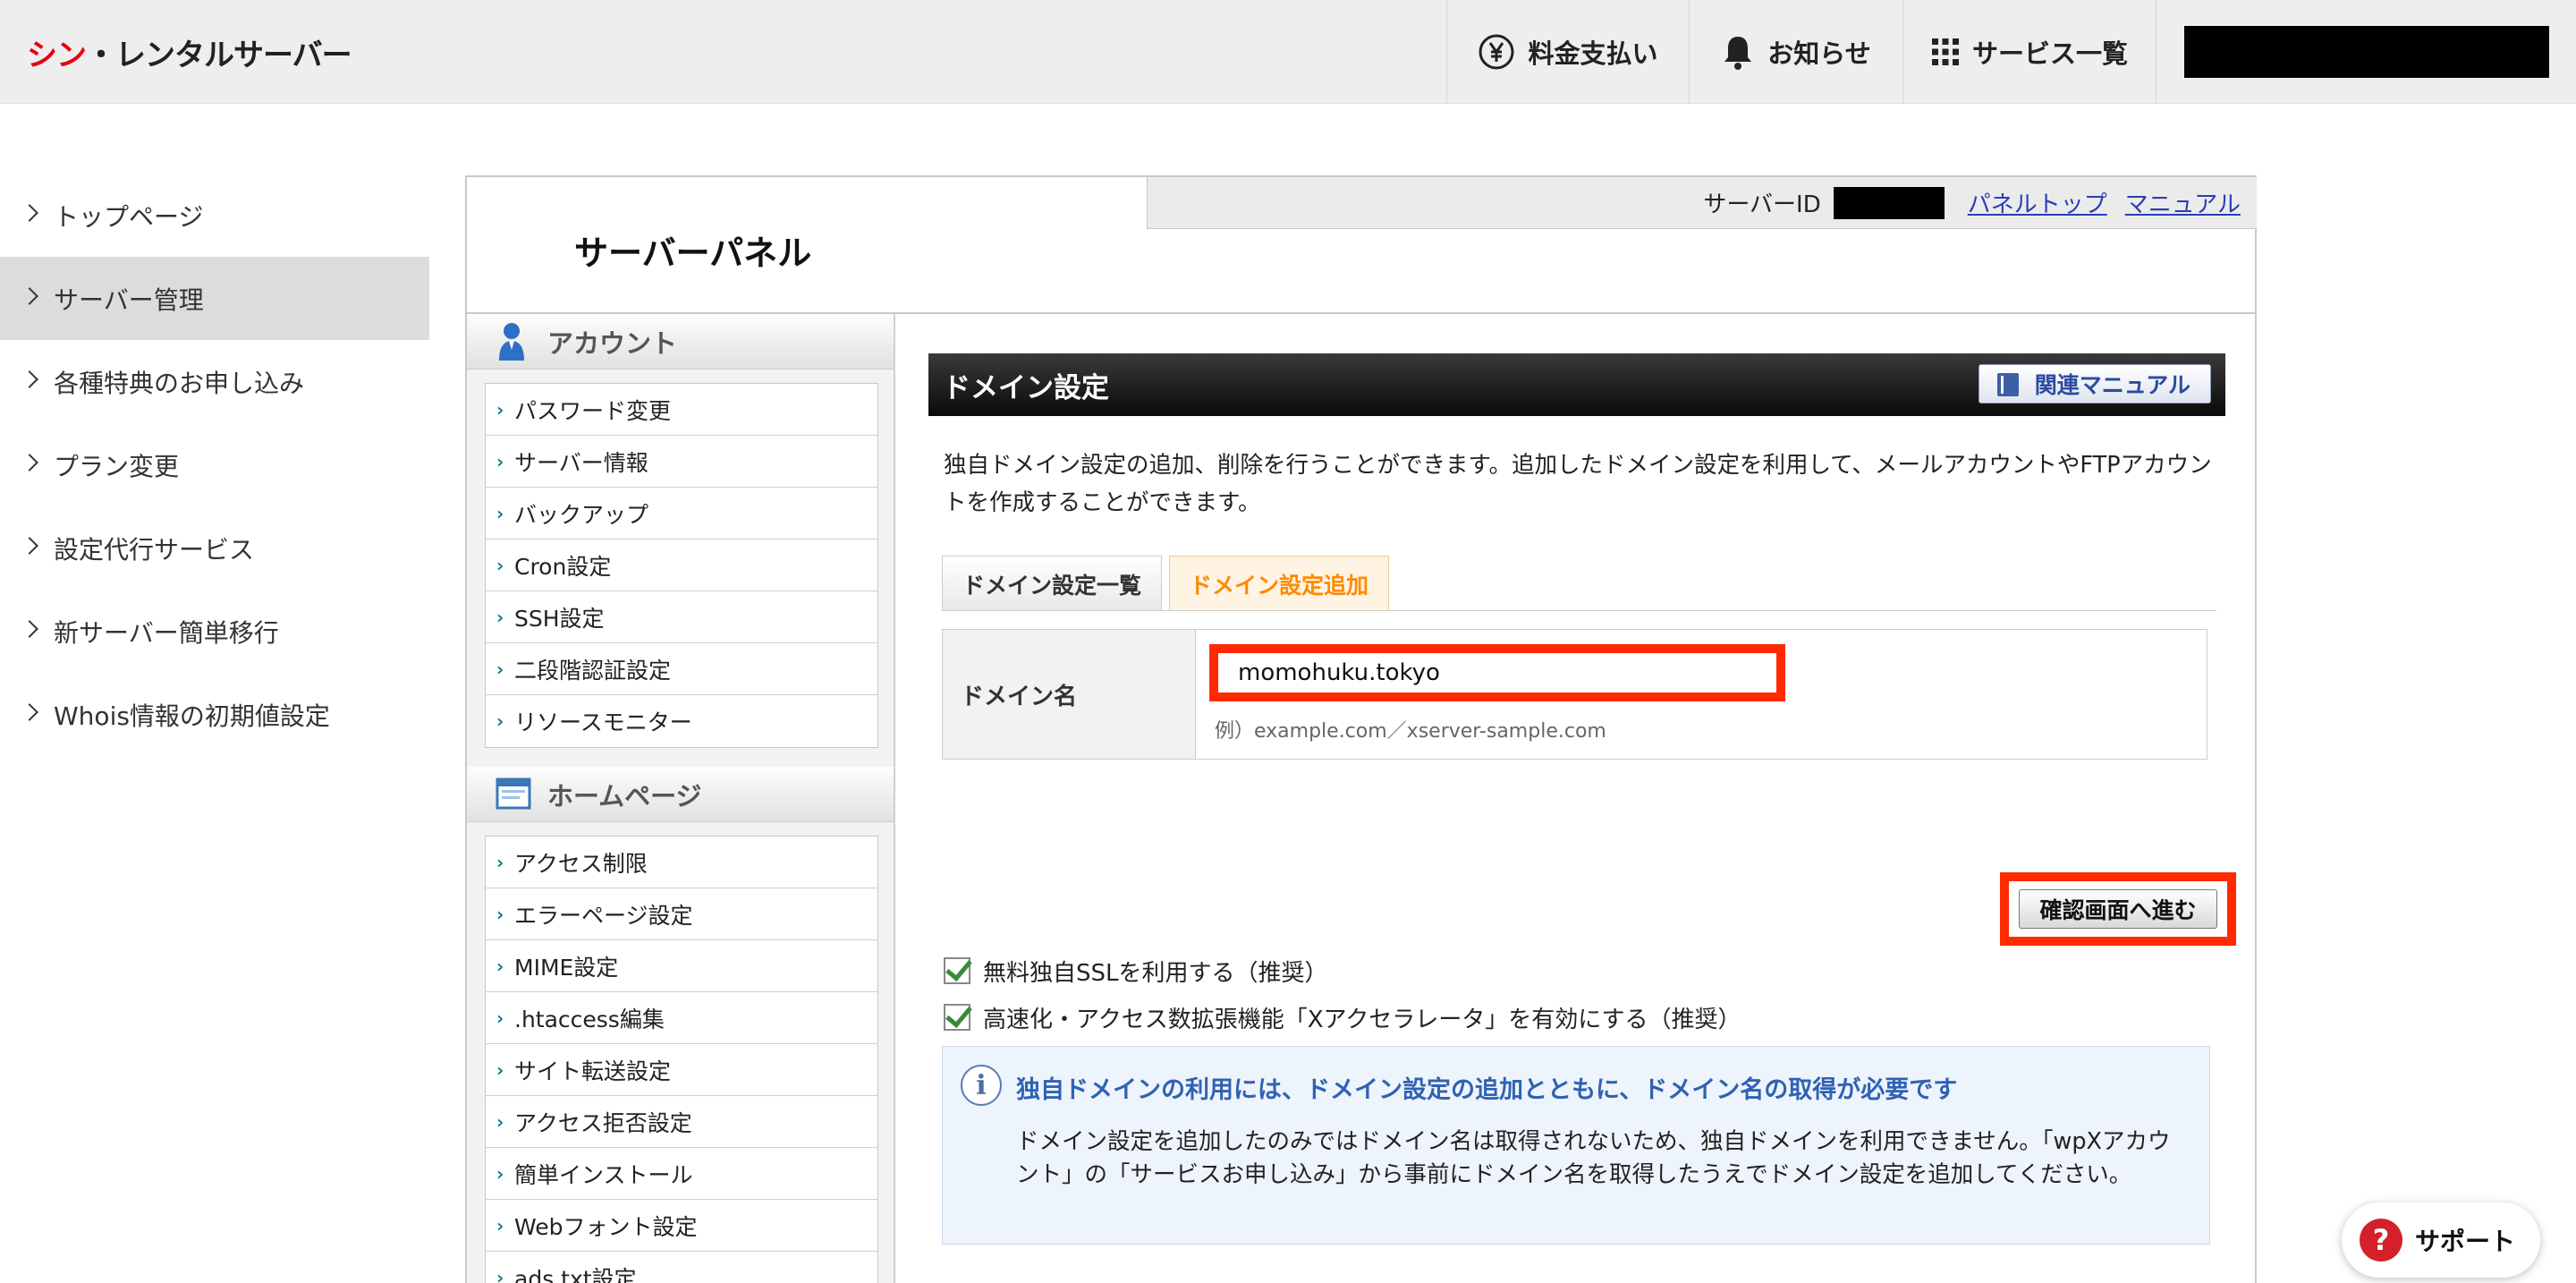 This screenshot has width=2576, height=1283. What do you see at coordinates (214, 215) in the screenshot?
I see `sidebar-item-top: トップページ` at bounding box center [214, 215].